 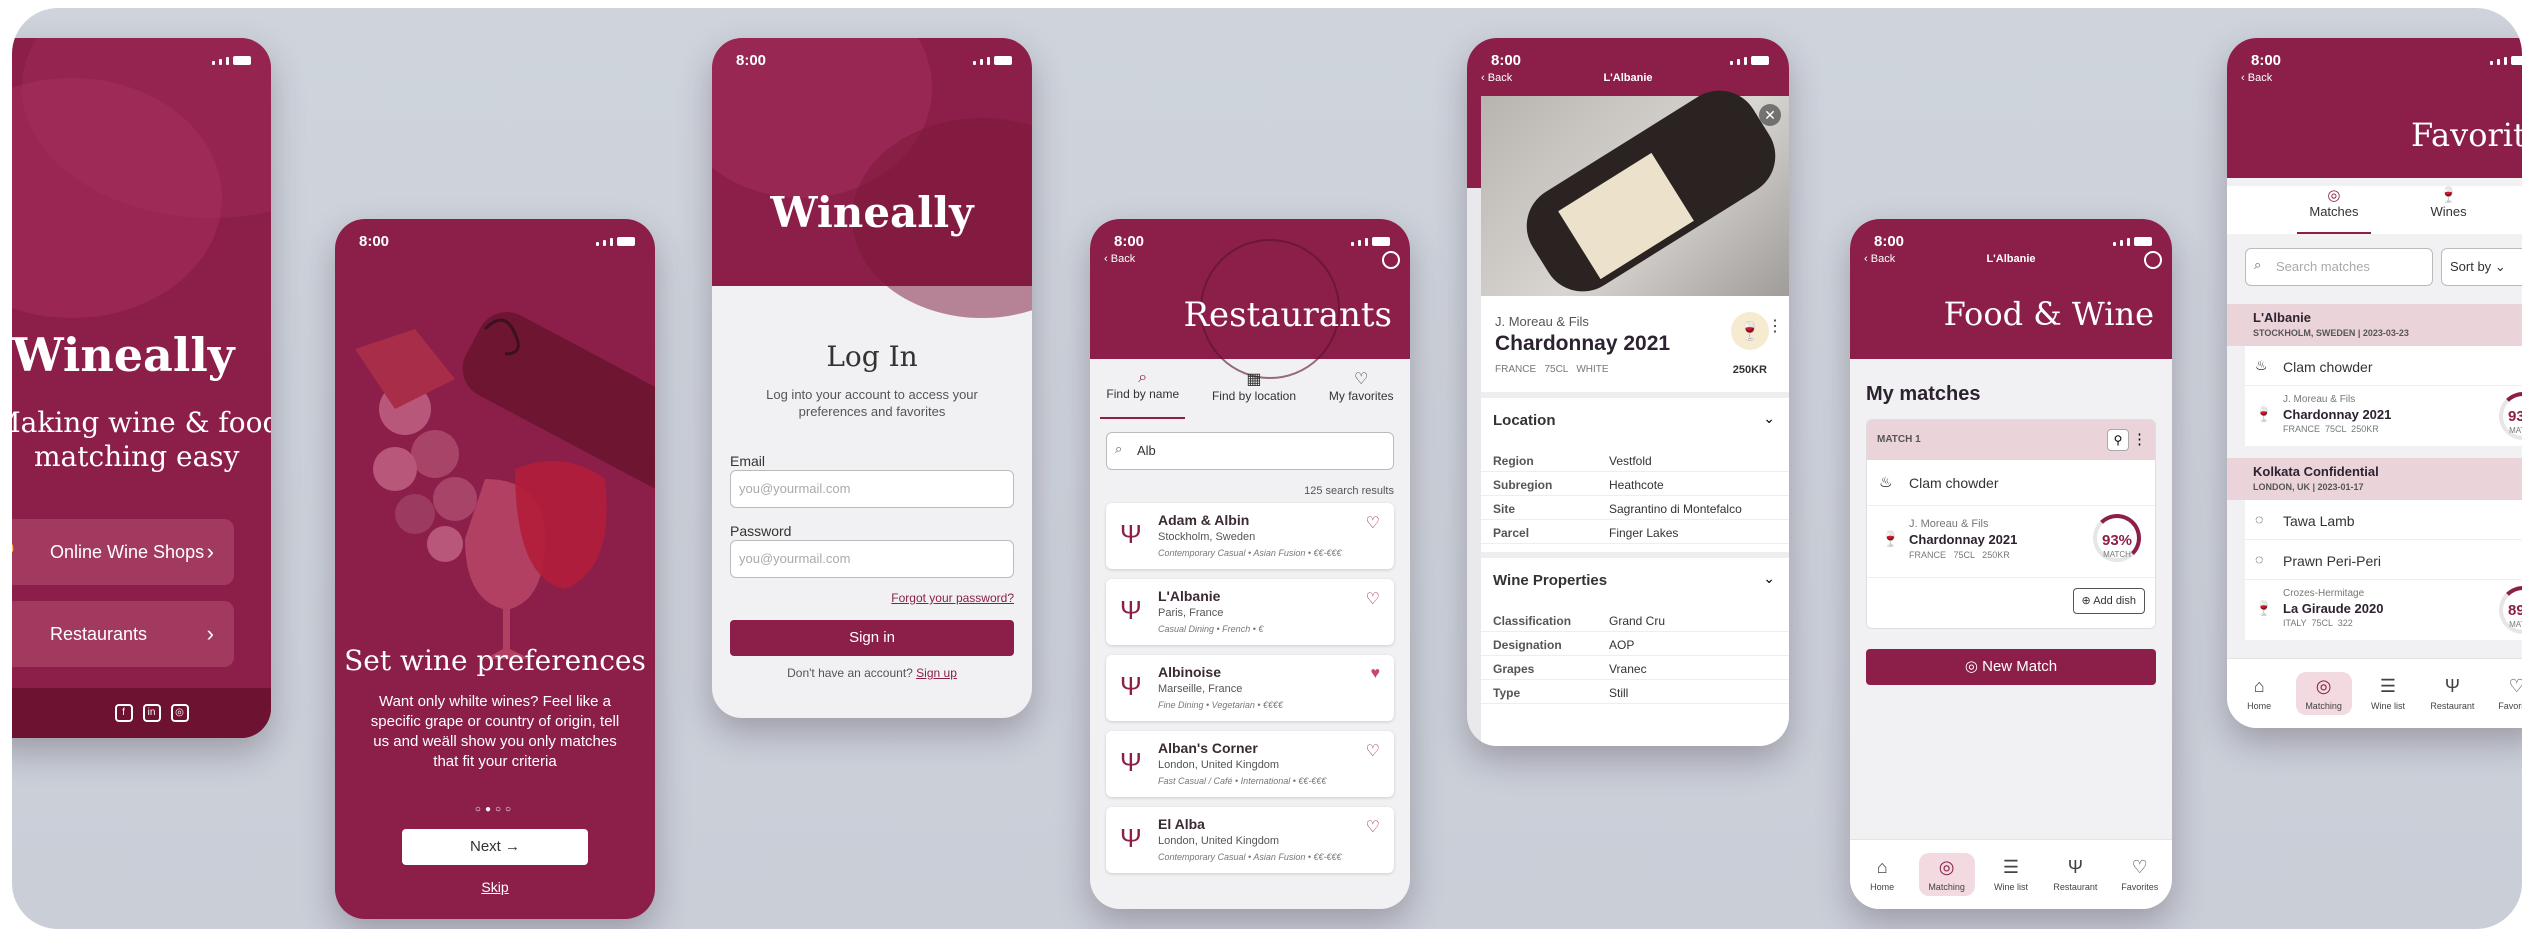 I want to click on search-input: ⌕ Search matches, so click(x=2339, y=267).